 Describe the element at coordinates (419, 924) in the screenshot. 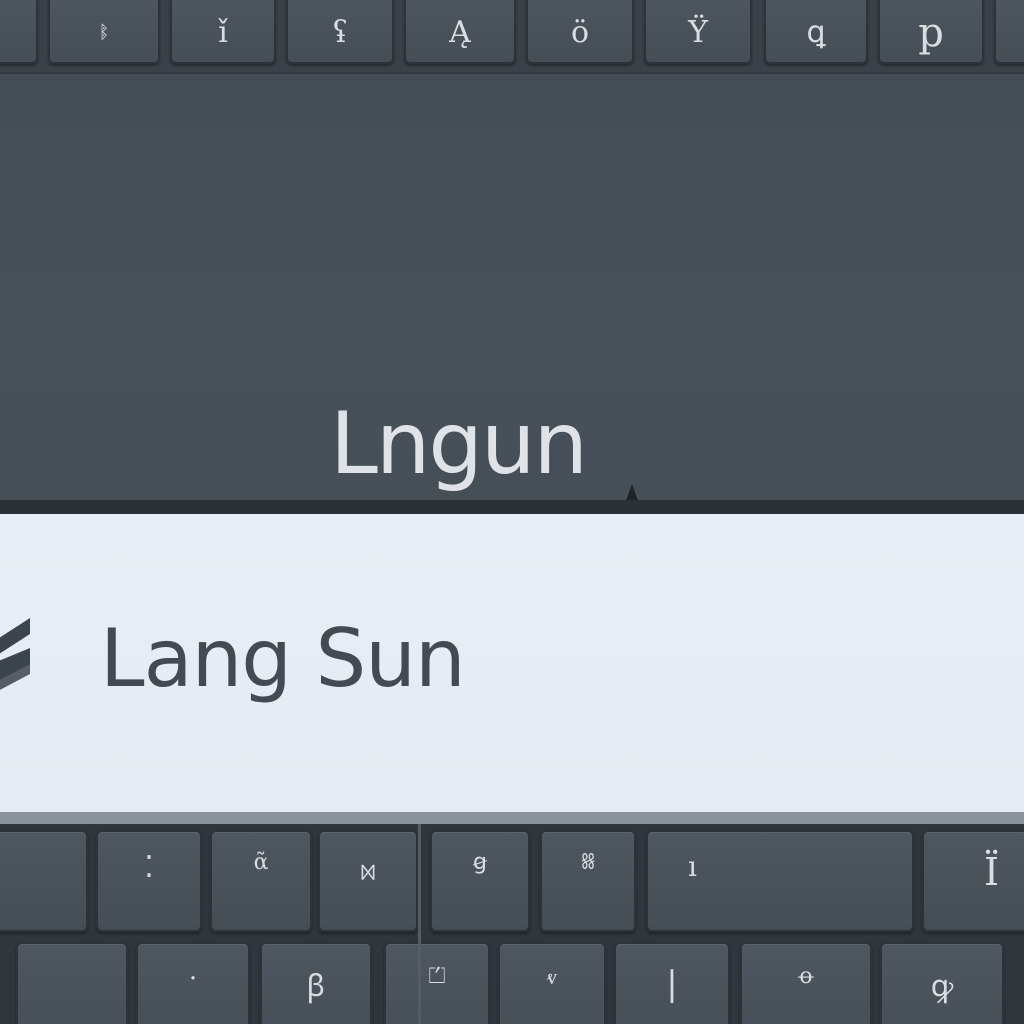

I see `key-gap` at that location.